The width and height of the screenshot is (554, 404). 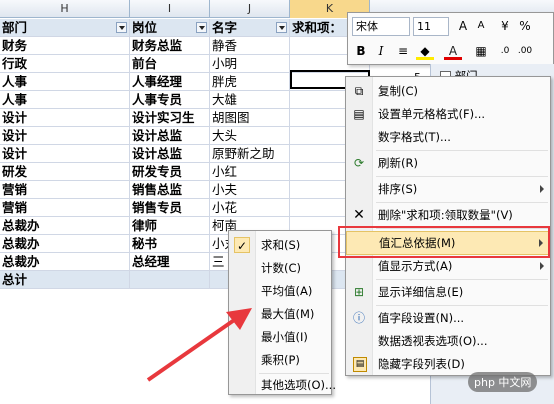 I want to click on cell-post: 设计实习生, so click(x=170, y=118).